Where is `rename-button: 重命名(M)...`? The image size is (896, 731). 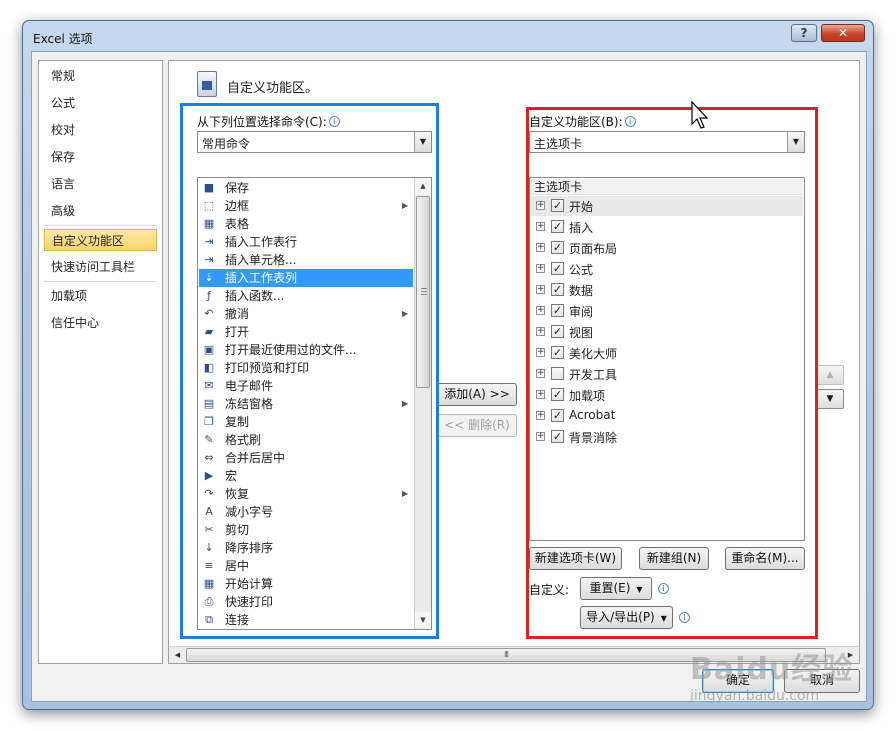
rename-button: 重命名(M)... is located at coordinates (765, 558).